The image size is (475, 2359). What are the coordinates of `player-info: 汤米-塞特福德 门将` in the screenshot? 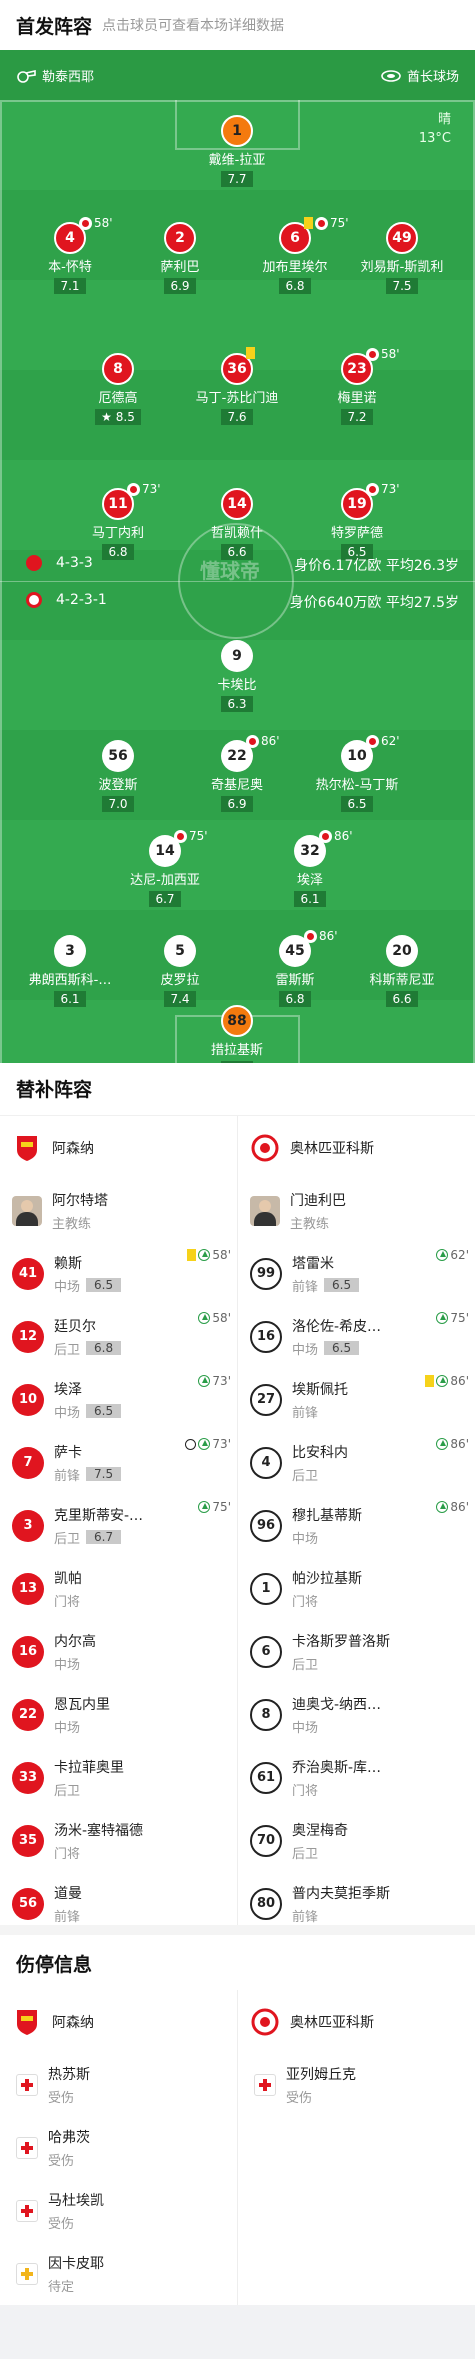 It's located at (98, 1841).